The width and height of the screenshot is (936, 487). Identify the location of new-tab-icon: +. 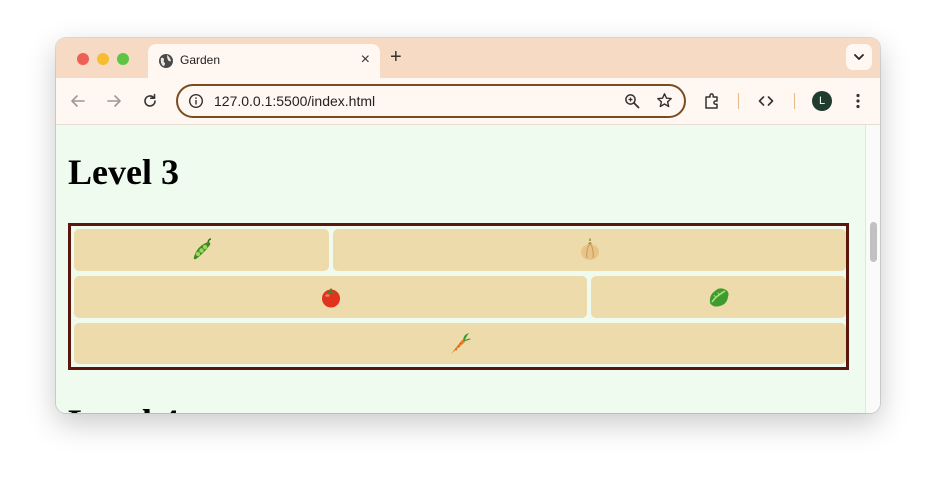
(396, 57).